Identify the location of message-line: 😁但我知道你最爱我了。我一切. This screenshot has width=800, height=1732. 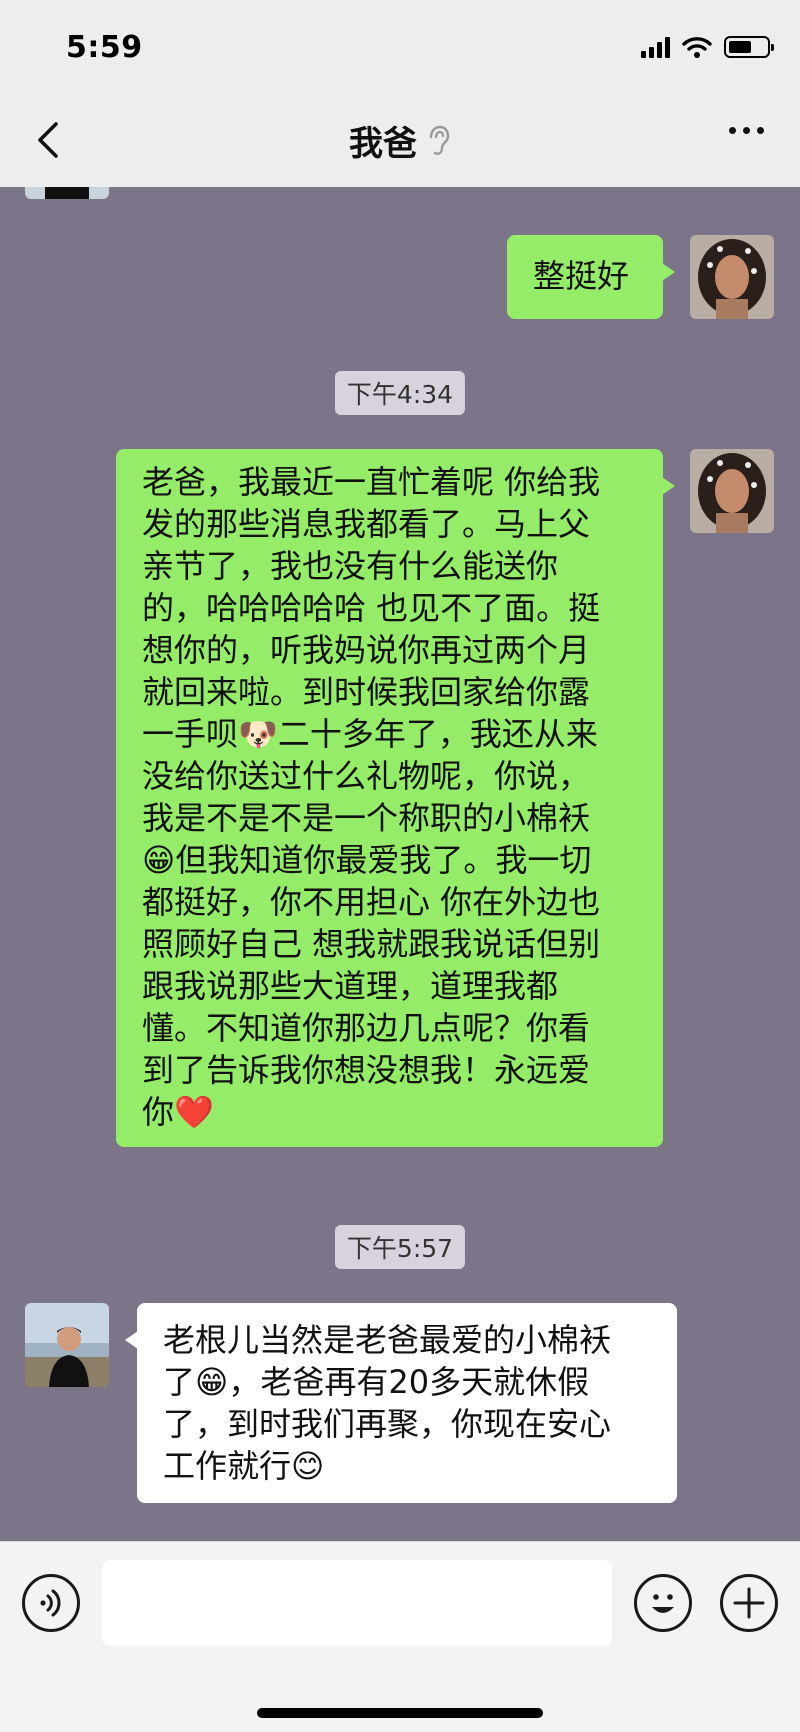
(367, 860).